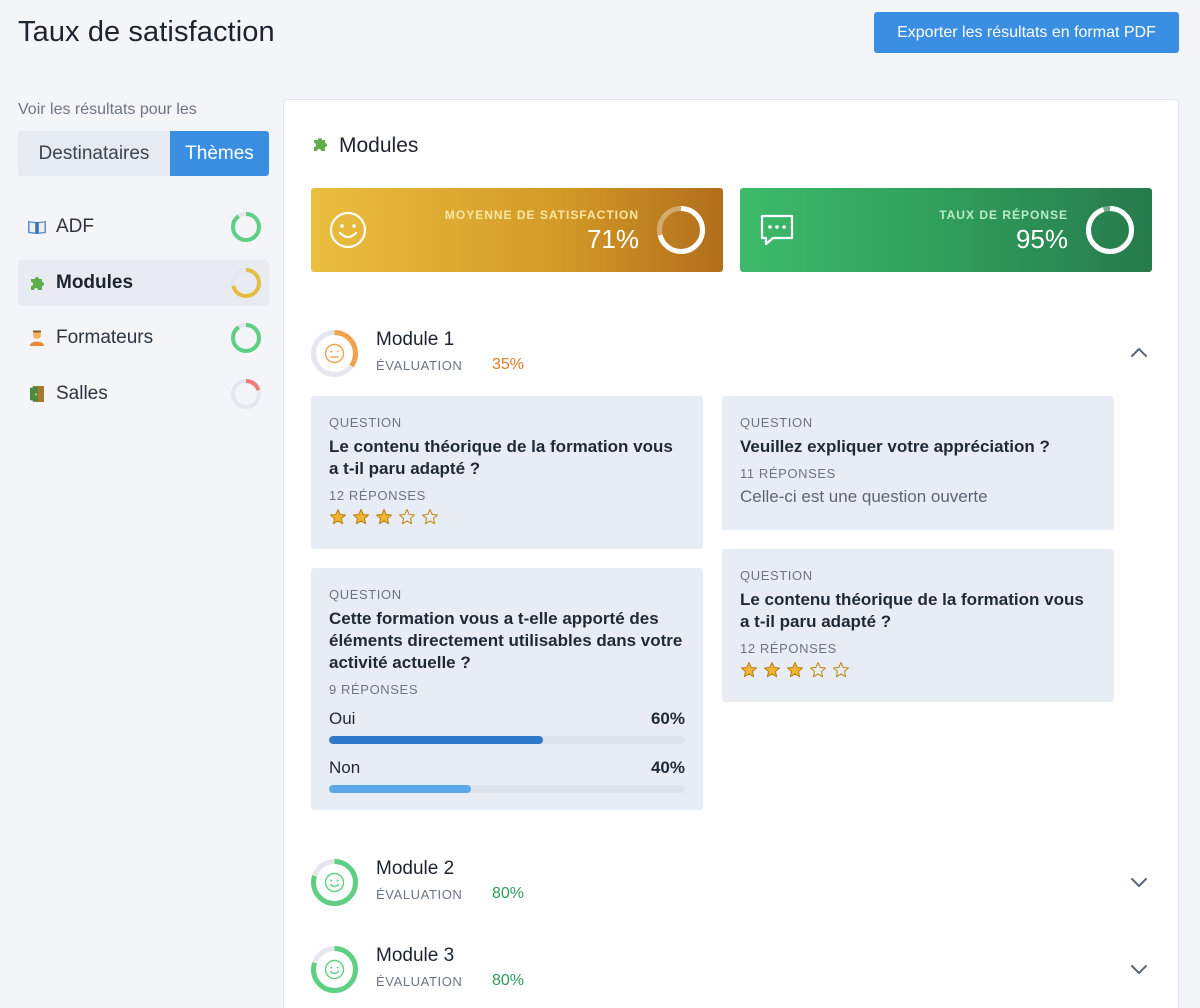  I want to click on sidebar-item-salles: Salles, so click(143, 394).